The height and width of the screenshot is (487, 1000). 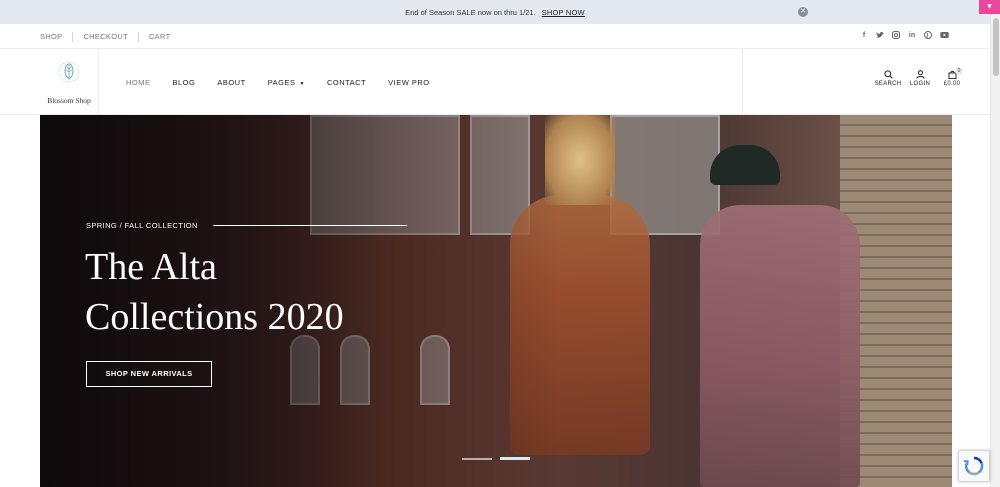 I want to click on instagram-icon, so click(x=896, y=35).